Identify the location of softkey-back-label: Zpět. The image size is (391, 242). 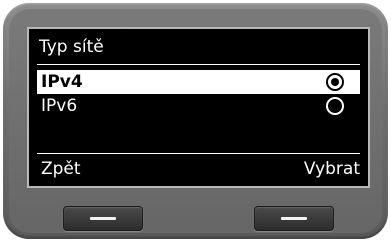
(61, 169).